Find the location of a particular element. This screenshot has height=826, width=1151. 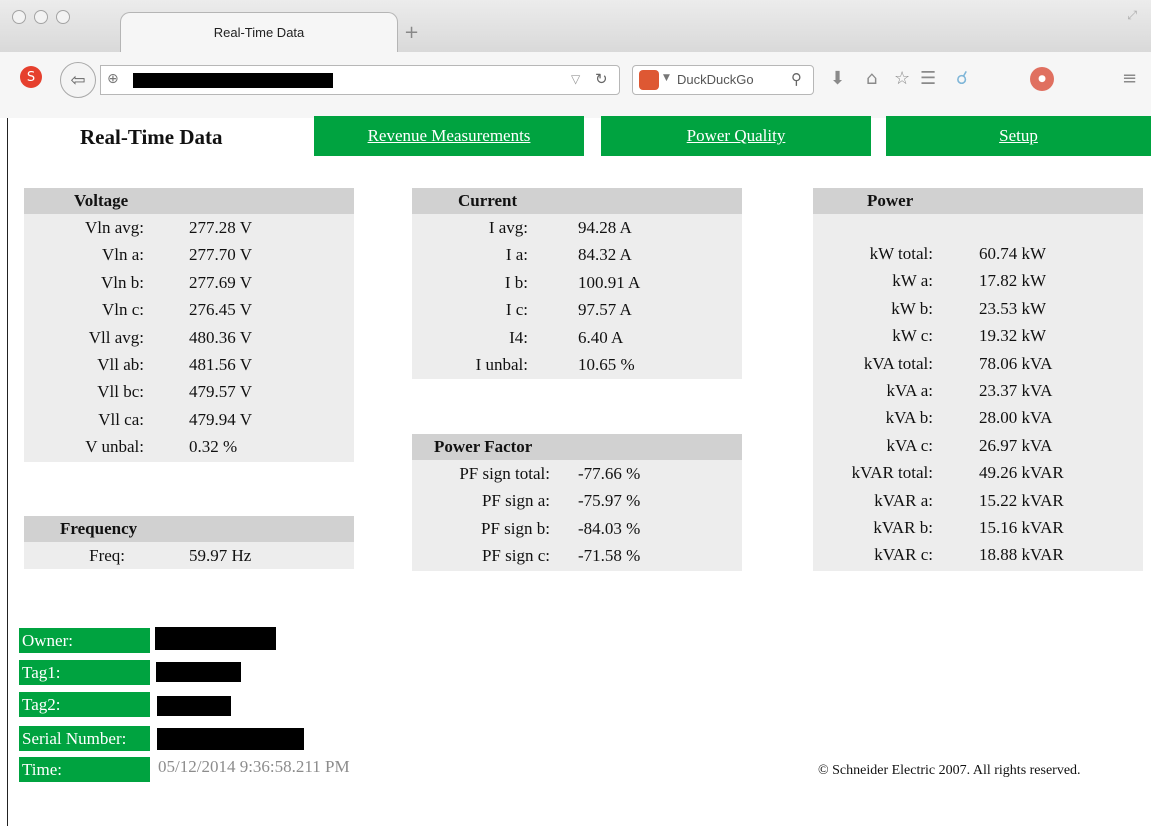

serial-number-label: Serial Number: is located at coordinates (84, 738).